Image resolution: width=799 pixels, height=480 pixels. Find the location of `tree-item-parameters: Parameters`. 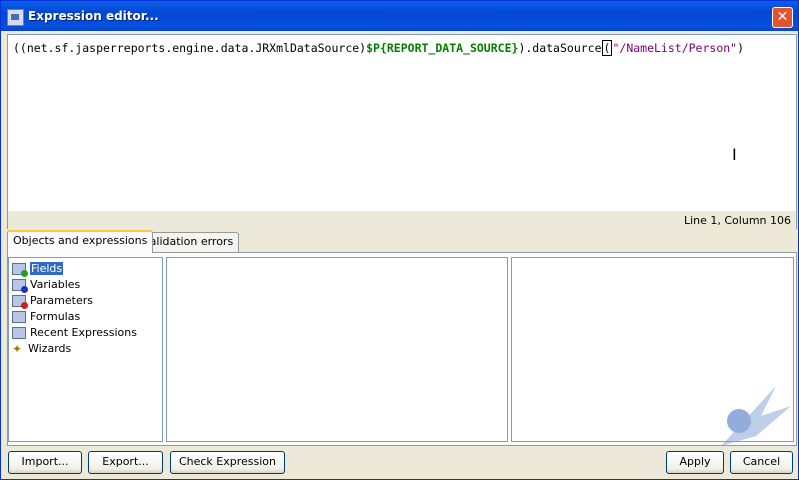

tree-item-parameters: Parameters is located at coordinates (52, 301).